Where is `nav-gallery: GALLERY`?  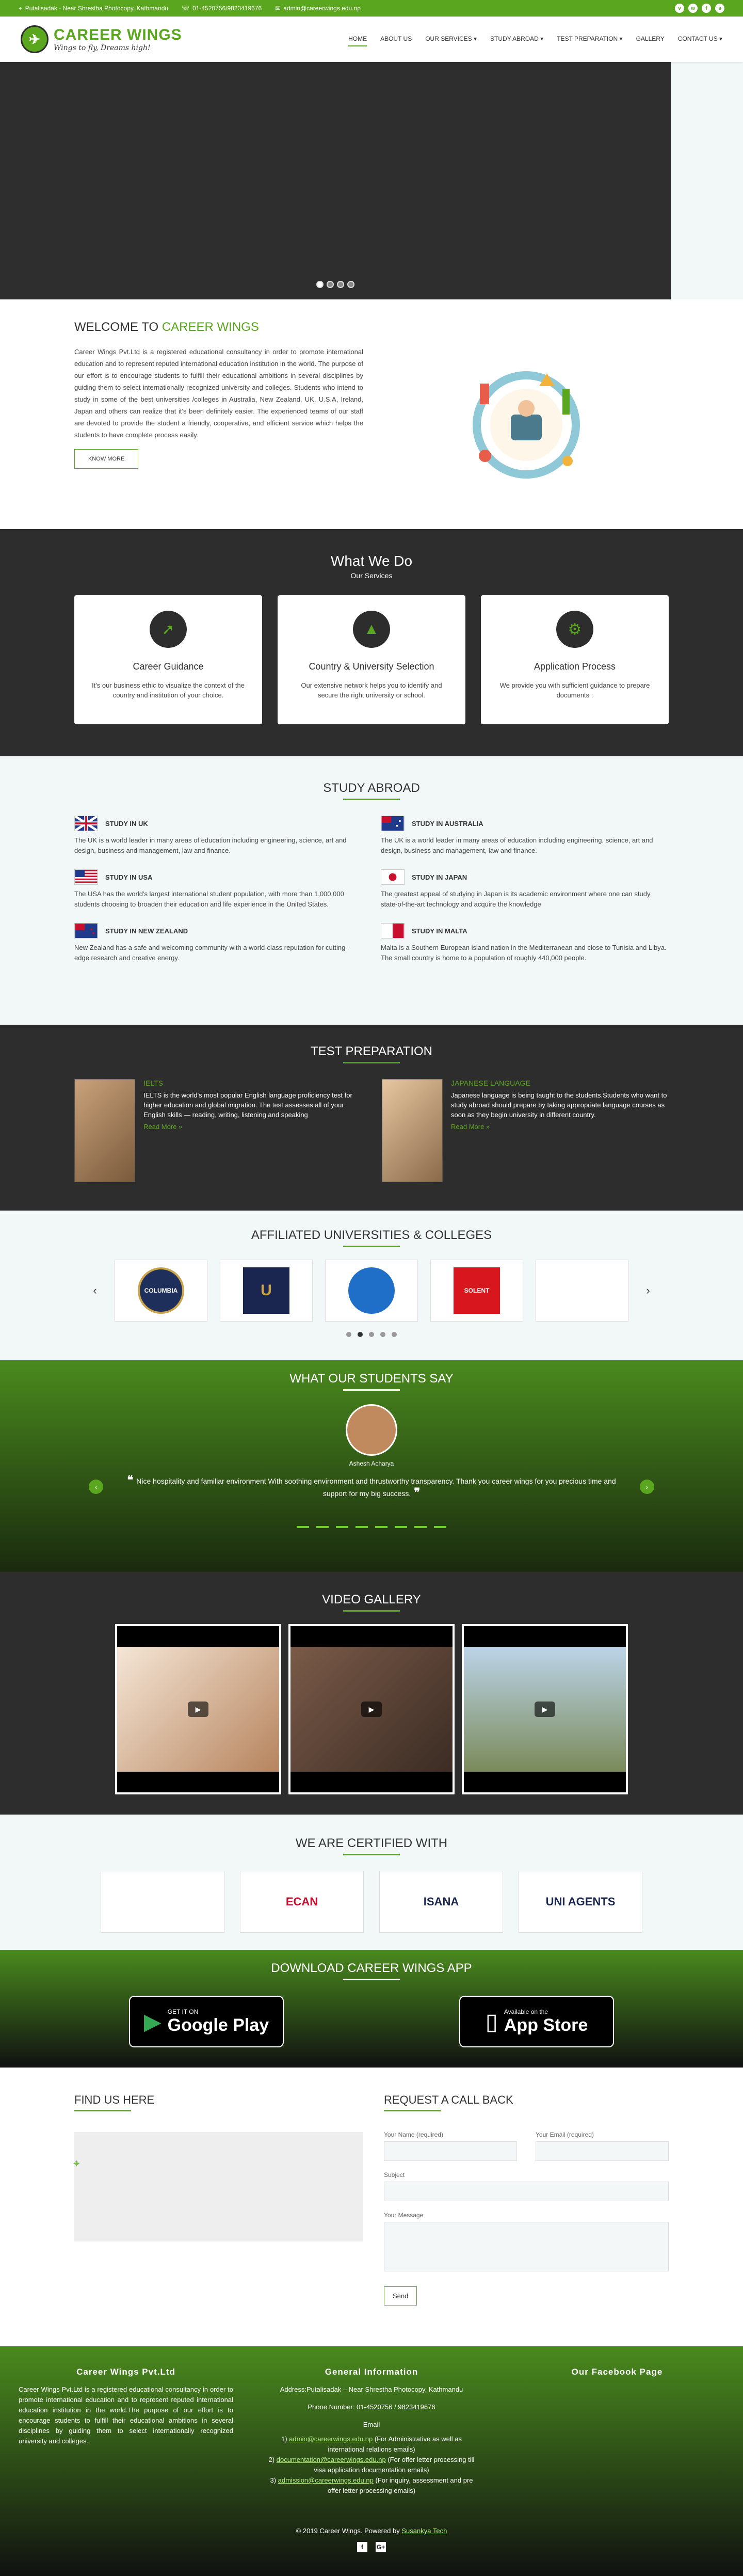 nav-gallery: GALLERY is located at coordinates (651, 39).